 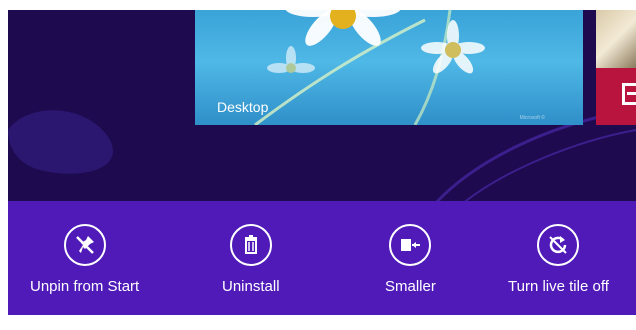 I want to click on uninstall-button: Uninstall, so click(x=251, y=259).